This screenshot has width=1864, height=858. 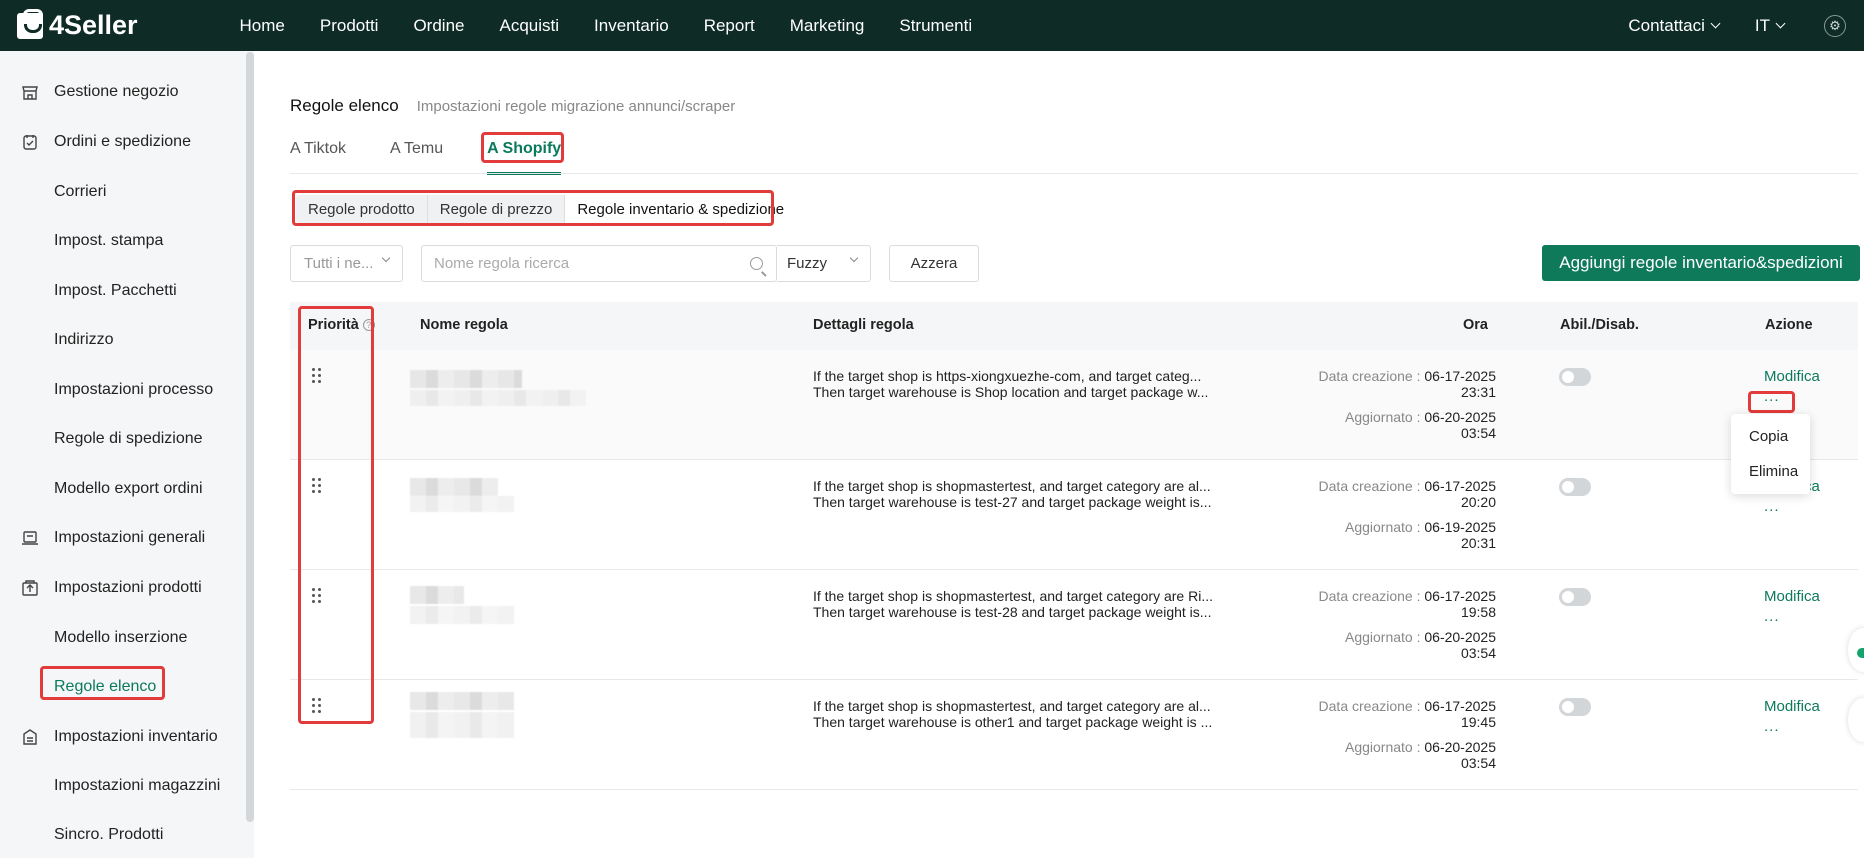 What do you see at coordinates (1768, 436) in the screenshot?
I see `copy-menu-item: Copia` at bounding box center [1768, 436].